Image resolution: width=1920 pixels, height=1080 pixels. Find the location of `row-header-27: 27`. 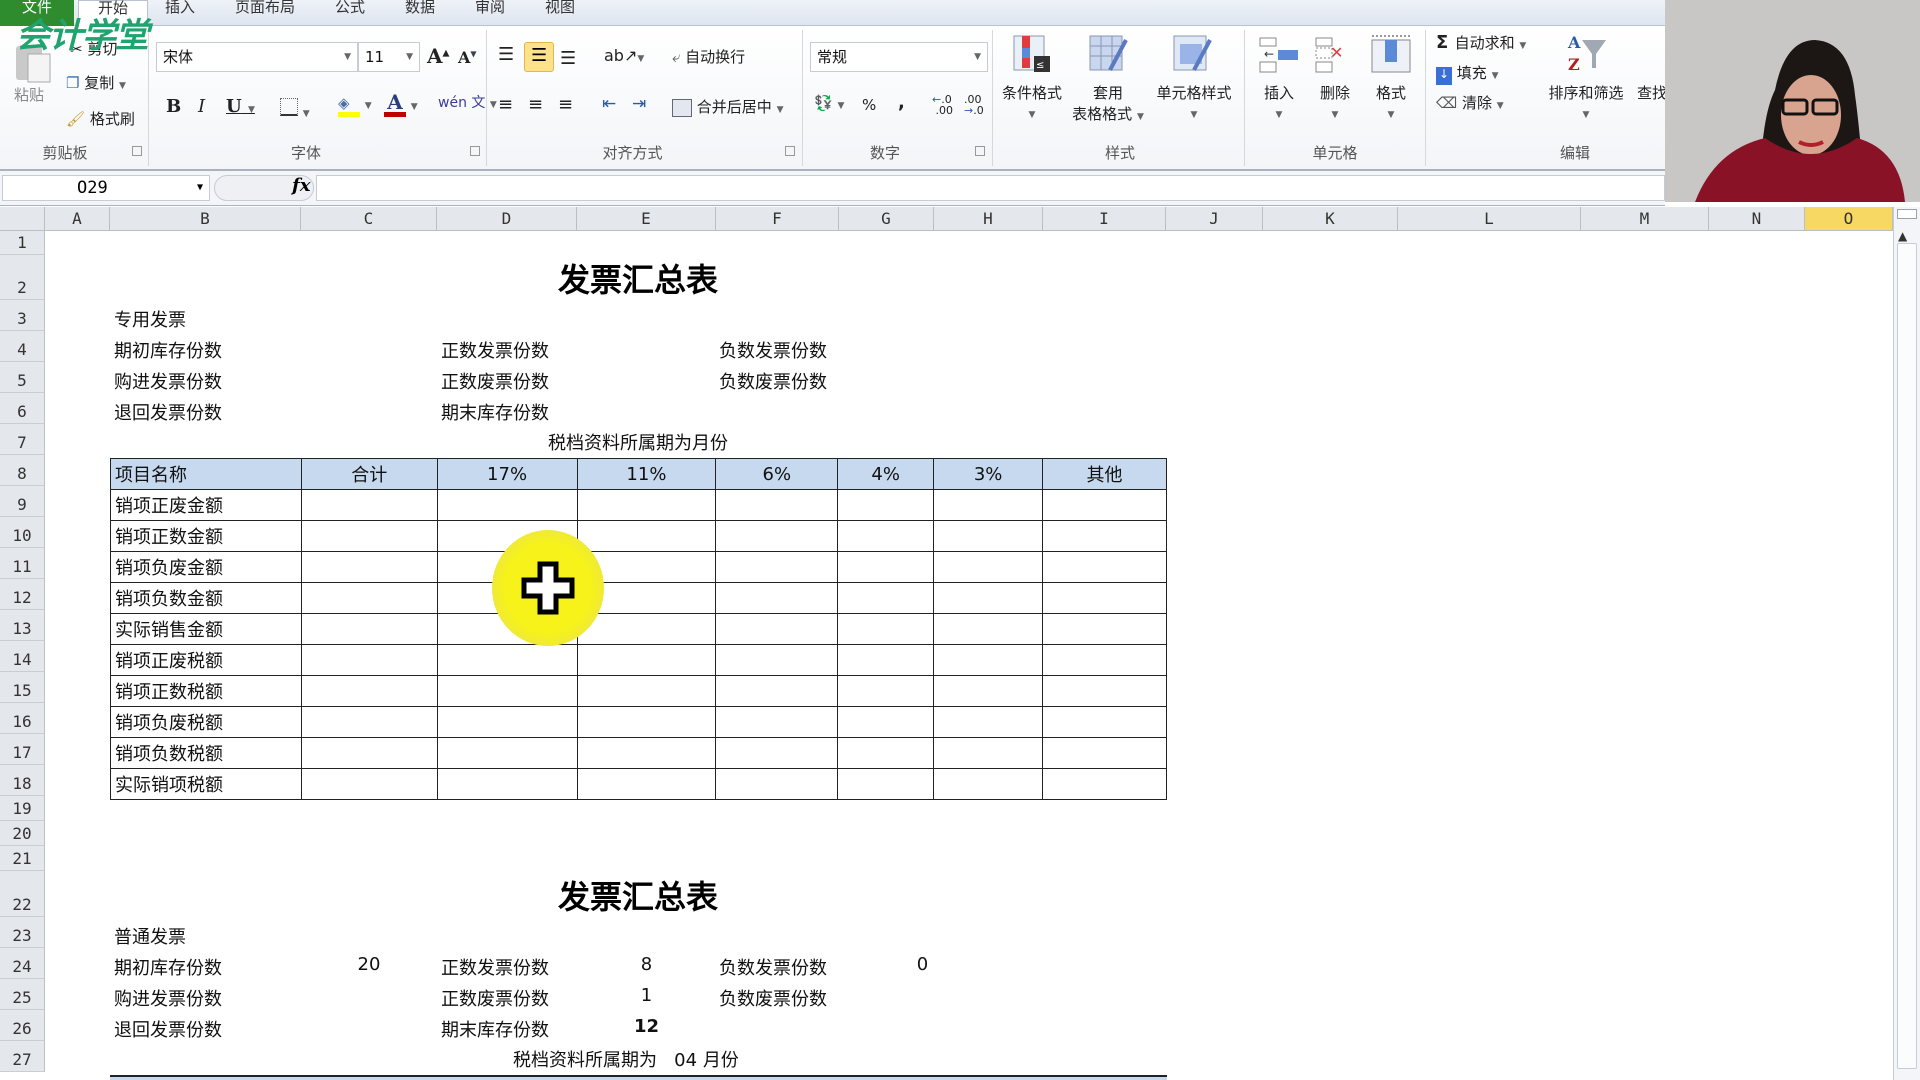

row-header-27: 27 is located at coordinates (22, 1056).